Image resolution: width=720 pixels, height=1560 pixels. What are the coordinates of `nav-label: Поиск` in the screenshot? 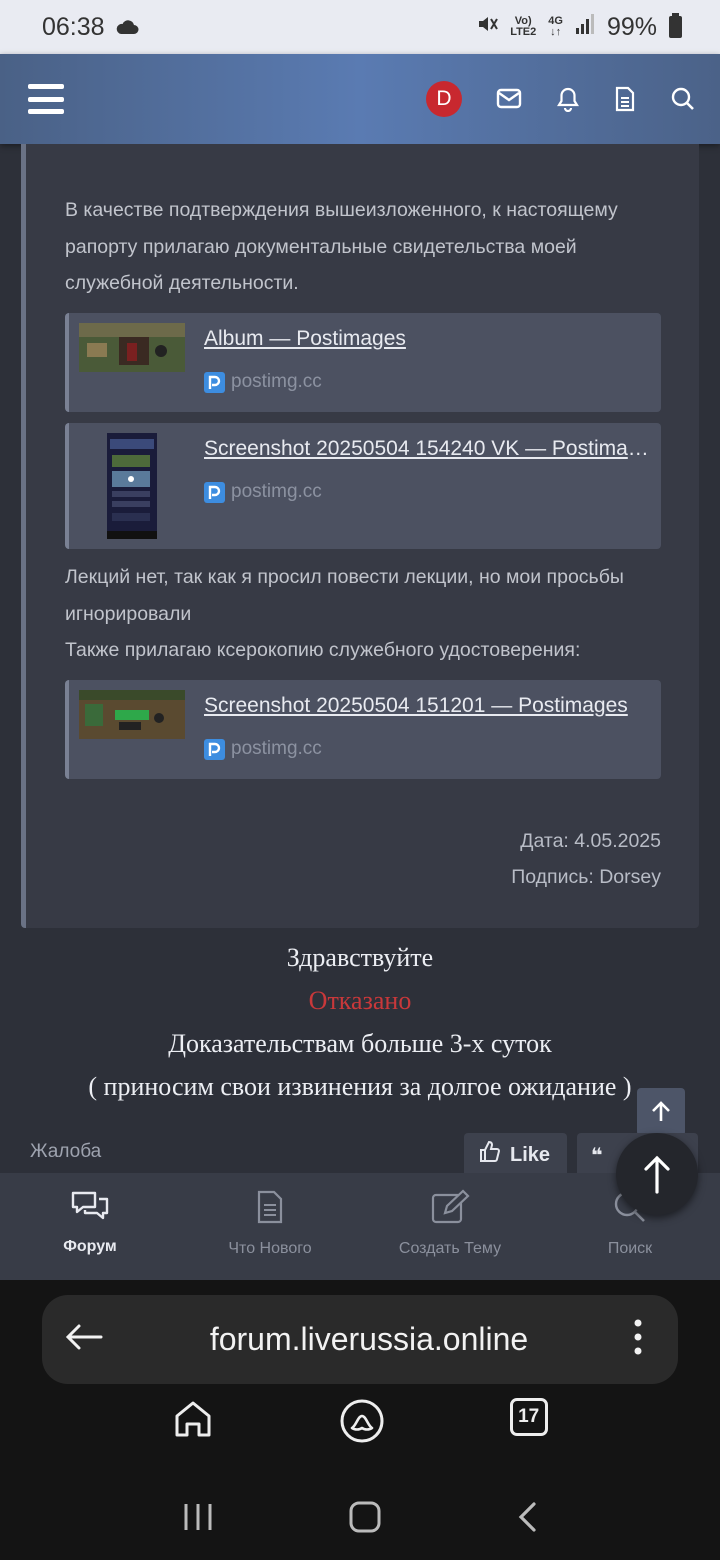 It's located at (630, 1248).